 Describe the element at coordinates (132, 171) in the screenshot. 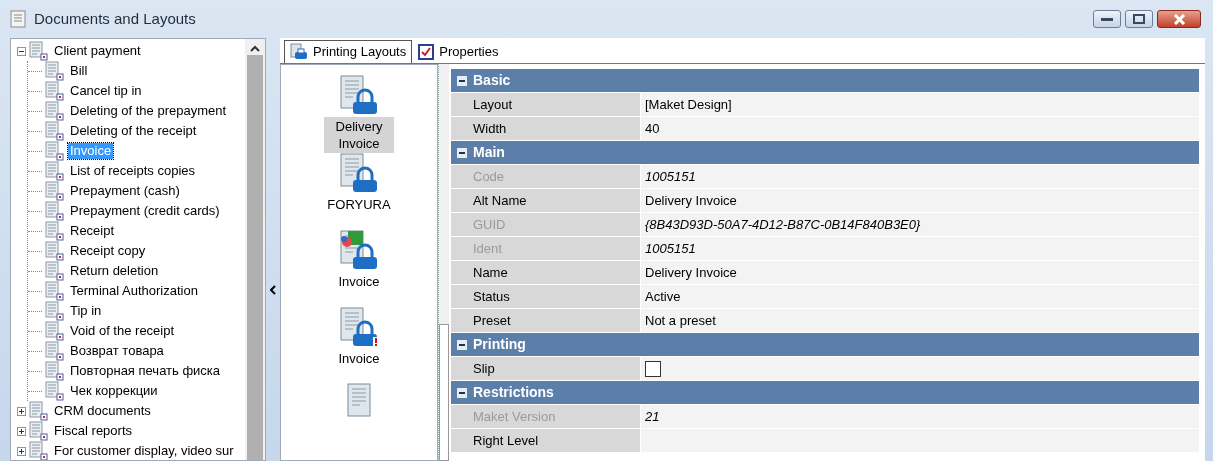

I see `tree-item: List of receipts copies` at that location.